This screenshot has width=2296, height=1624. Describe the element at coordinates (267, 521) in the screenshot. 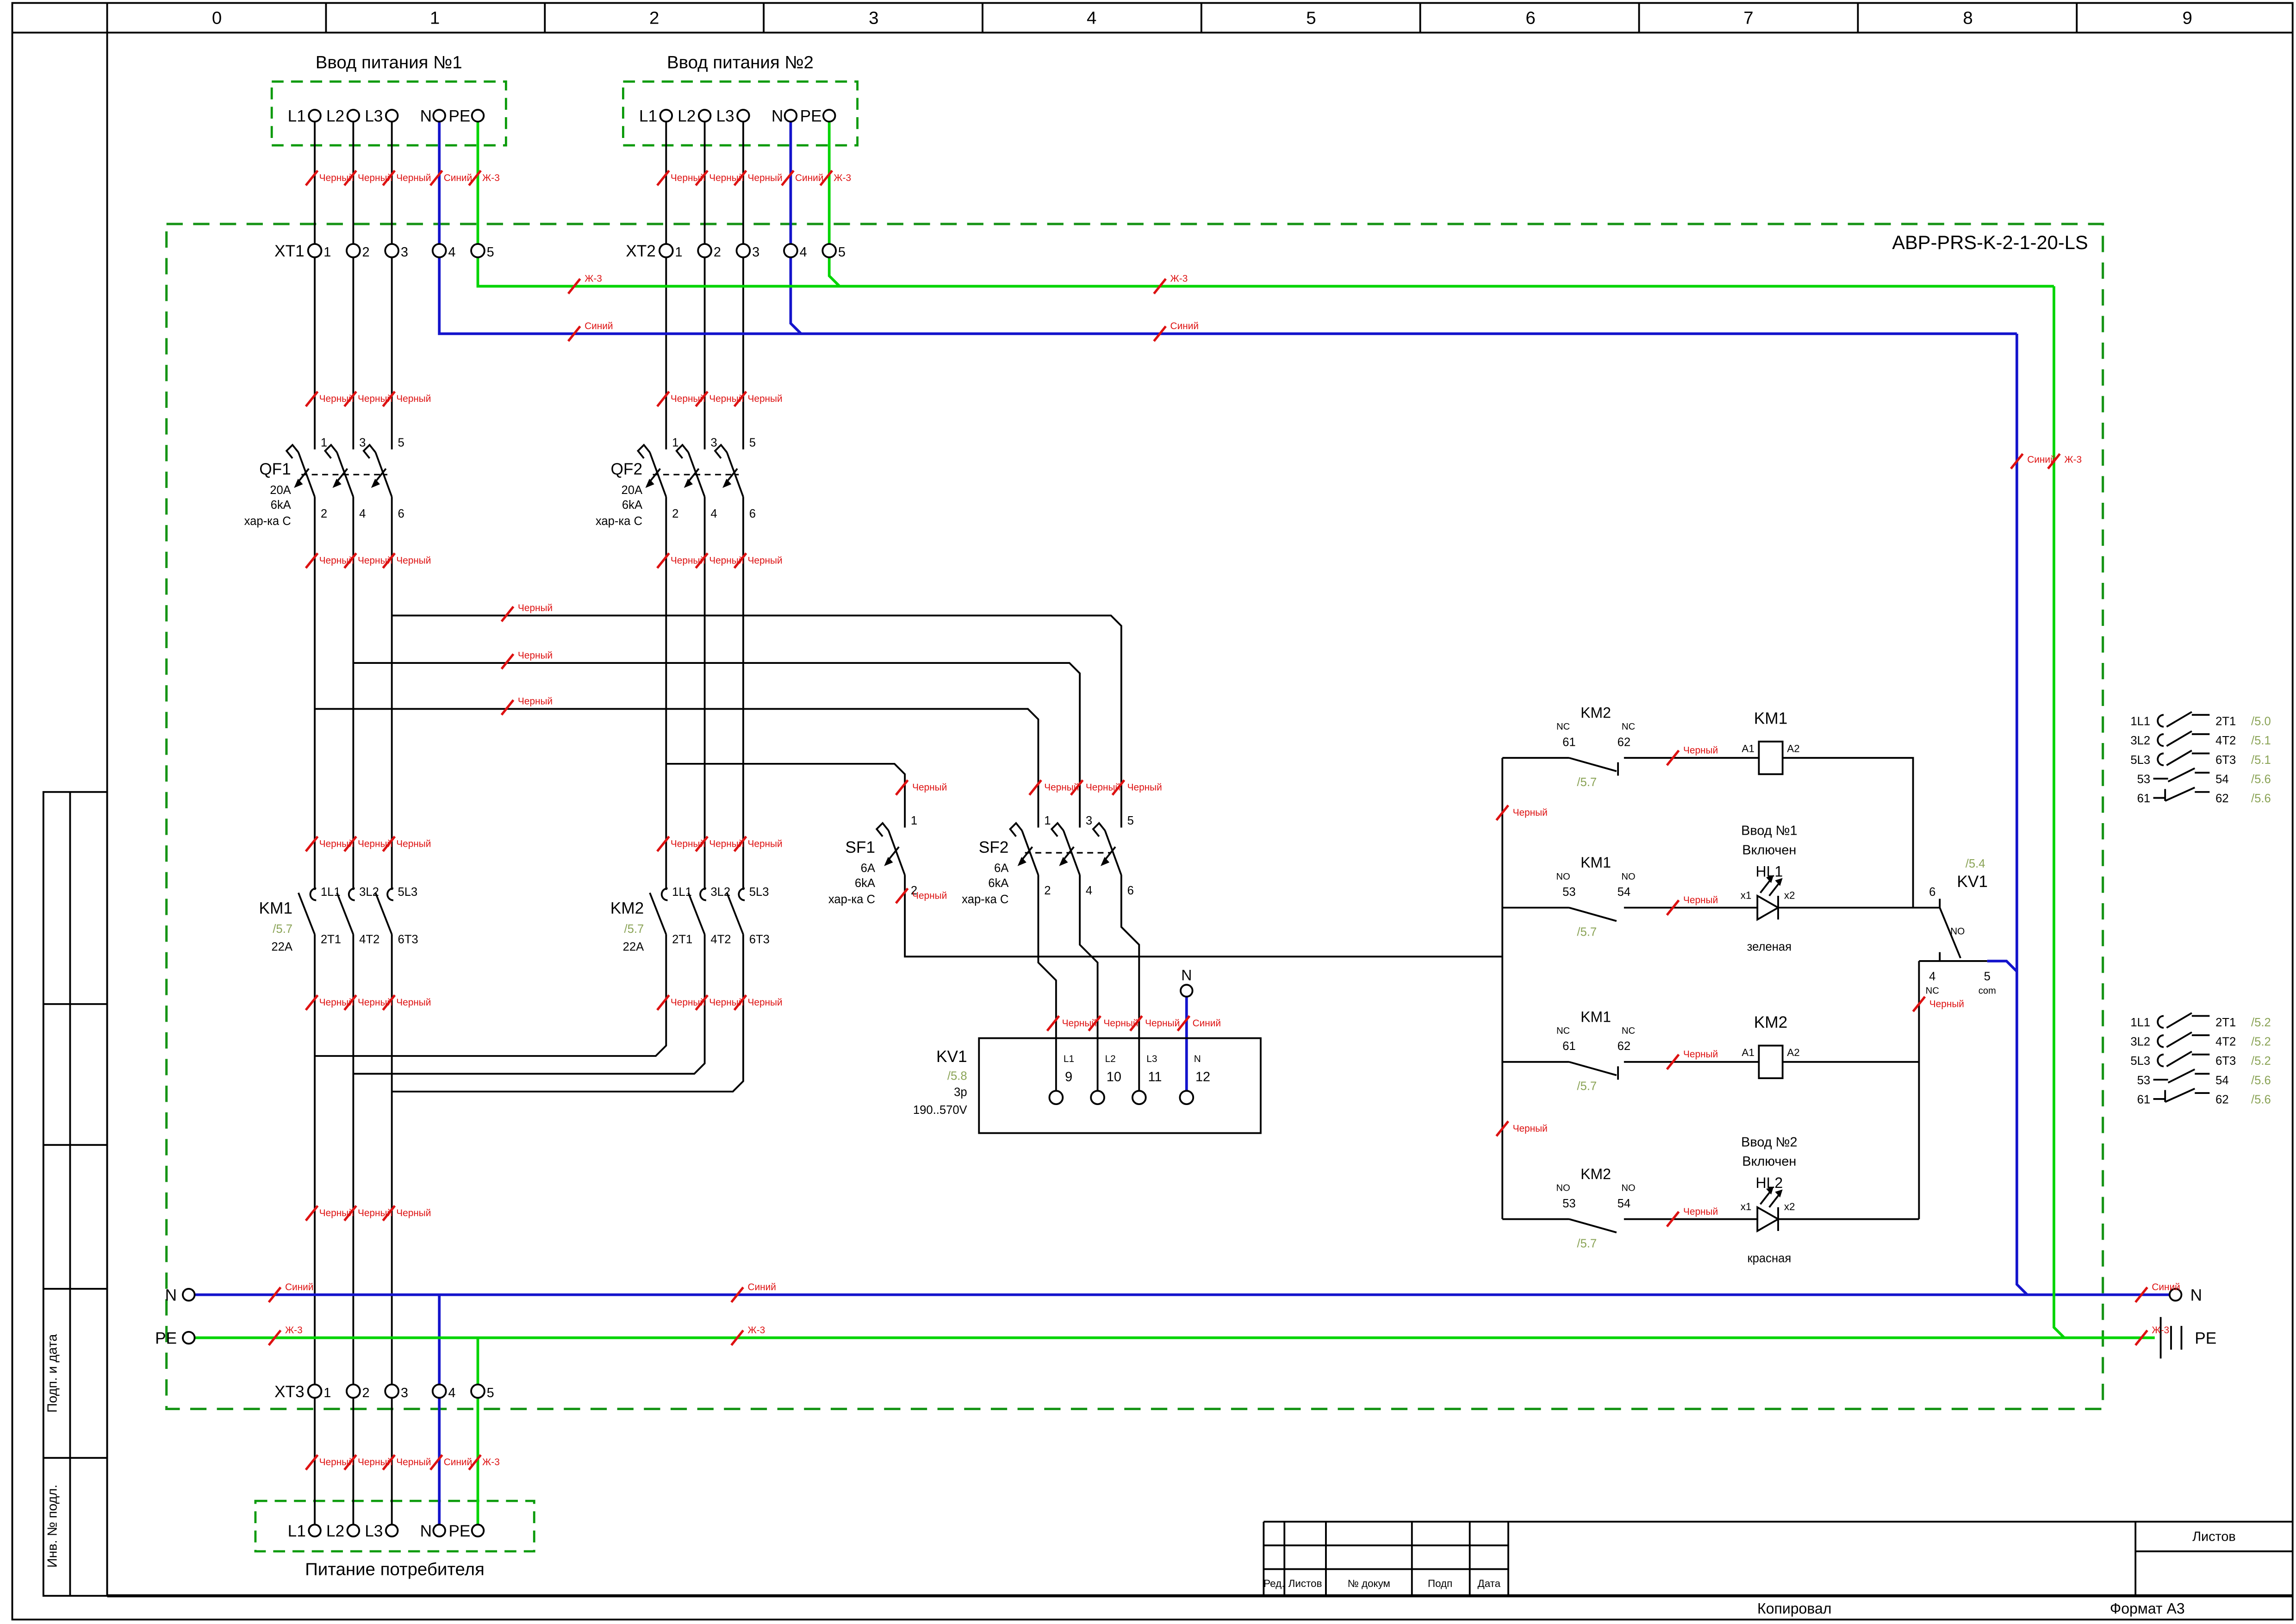

I see `qf1-curve: хар-ка C` at that location.